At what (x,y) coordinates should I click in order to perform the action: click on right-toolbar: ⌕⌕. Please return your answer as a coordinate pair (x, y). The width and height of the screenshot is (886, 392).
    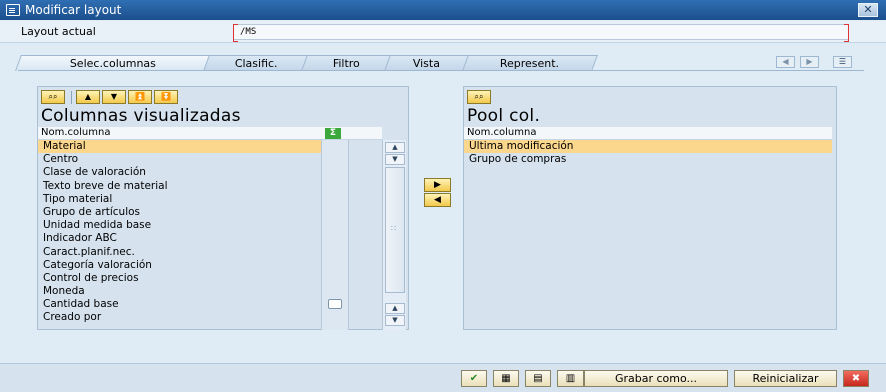
    Looking at the image, I should click on (480, 97).